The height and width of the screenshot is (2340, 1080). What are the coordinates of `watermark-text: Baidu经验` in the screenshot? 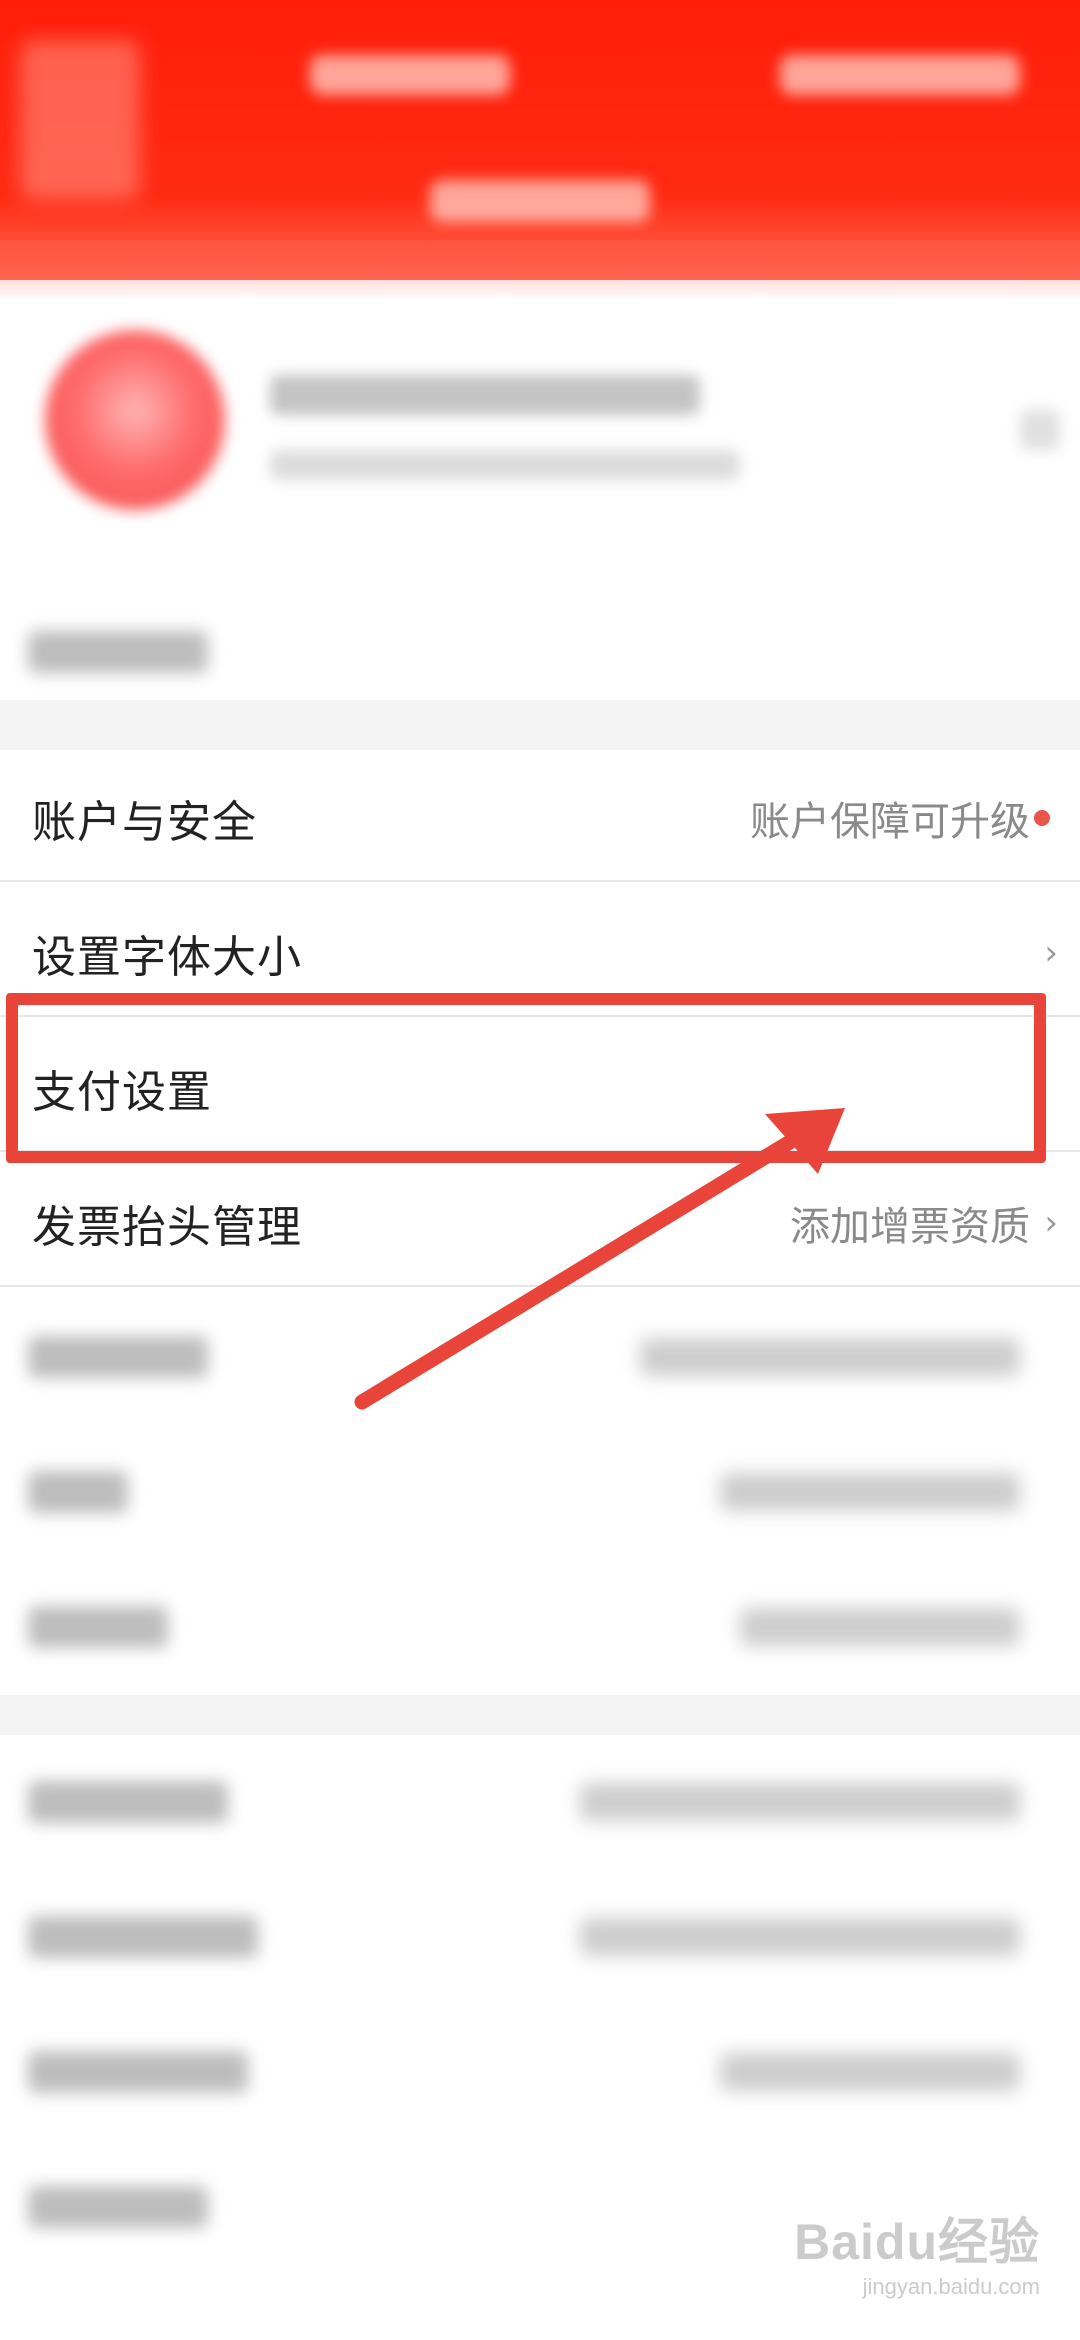 It's located at (917, 2242).